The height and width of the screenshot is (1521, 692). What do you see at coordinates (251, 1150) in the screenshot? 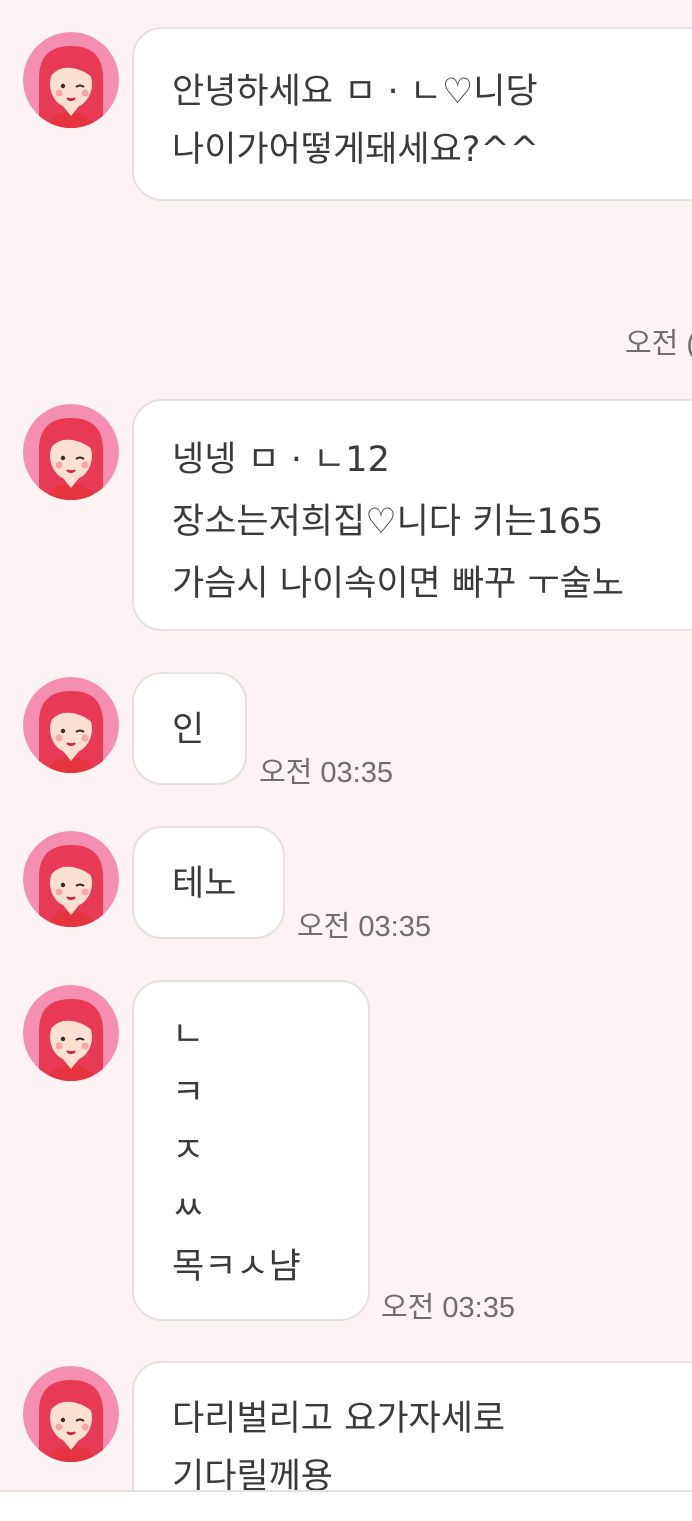
I see `message-bubble: ㄴ ㅋ ㅈ ㅆ 목ㅋㅅ냠` at bounding box center [251, 1150].